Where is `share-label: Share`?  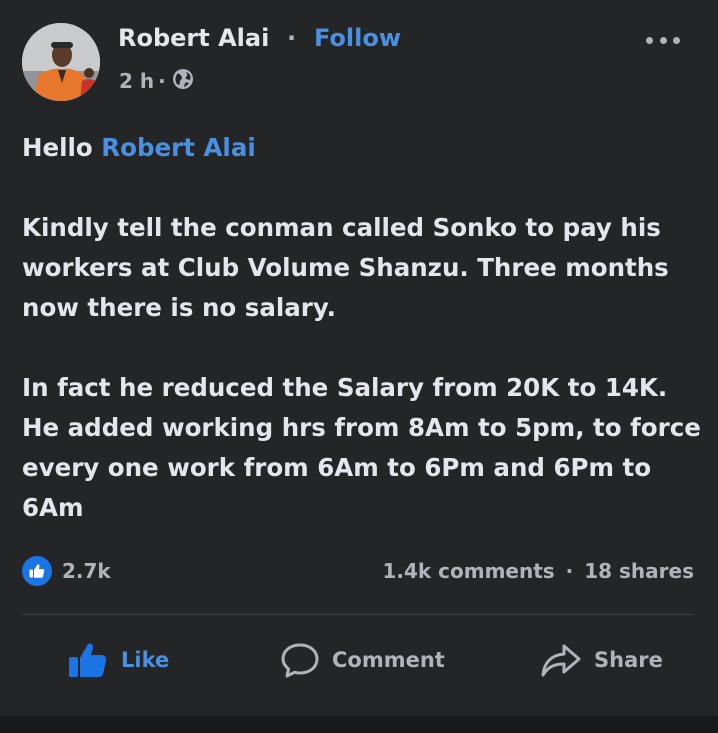 share-label: Share is located at coordinates (628, 660).